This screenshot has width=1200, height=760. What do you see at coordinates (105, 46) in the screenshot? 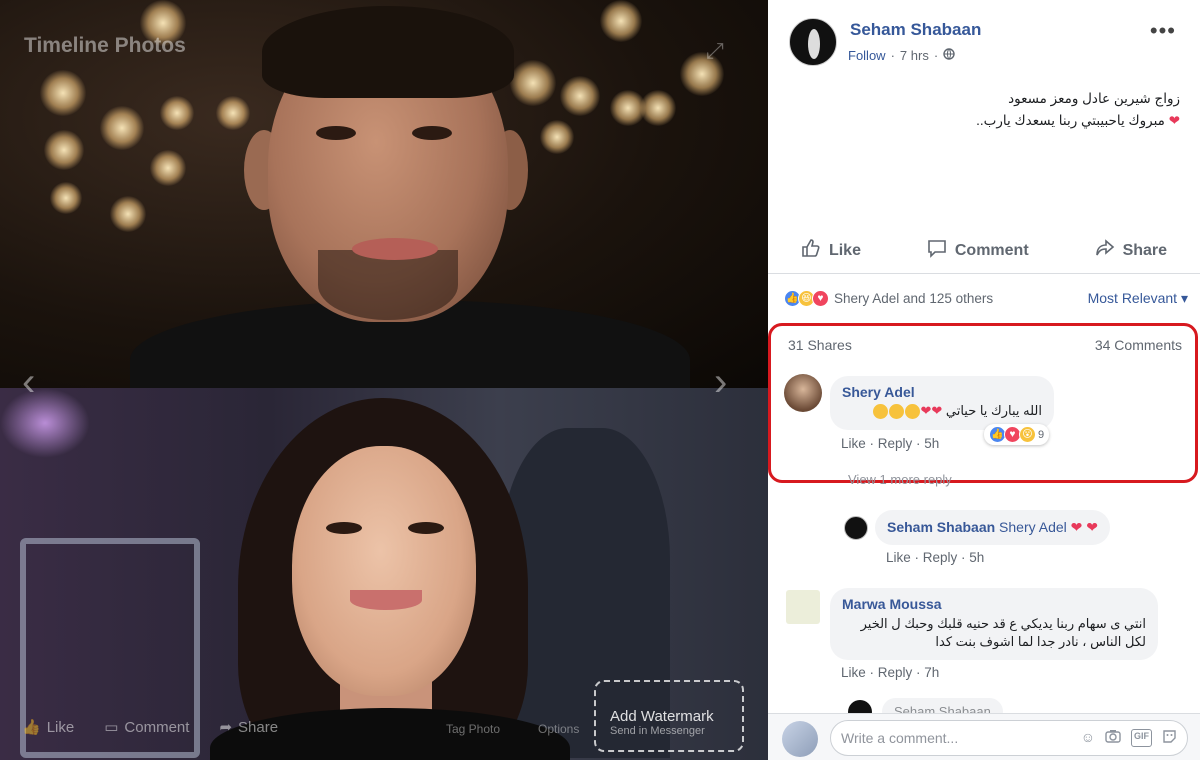
I see `album-label: Timeline Photos` at bounding box center [105, 46].